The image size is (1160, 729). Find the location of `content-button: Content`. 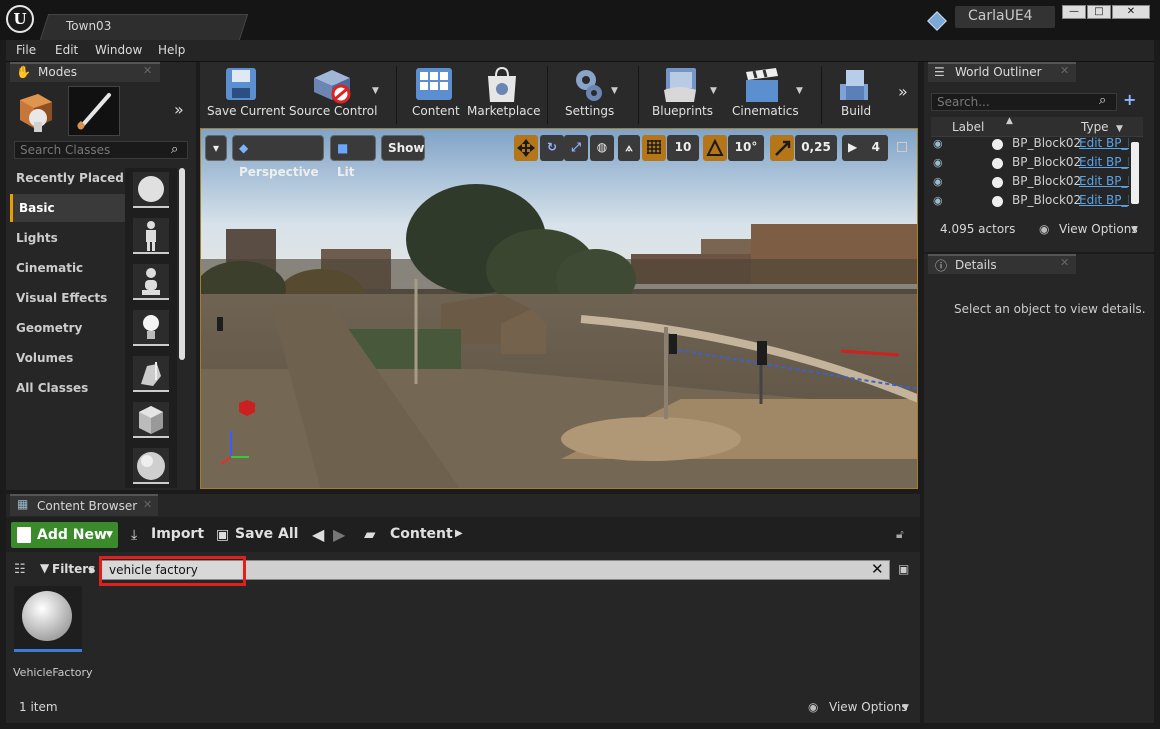

content-button: Content is located at coordinates (436, 111).